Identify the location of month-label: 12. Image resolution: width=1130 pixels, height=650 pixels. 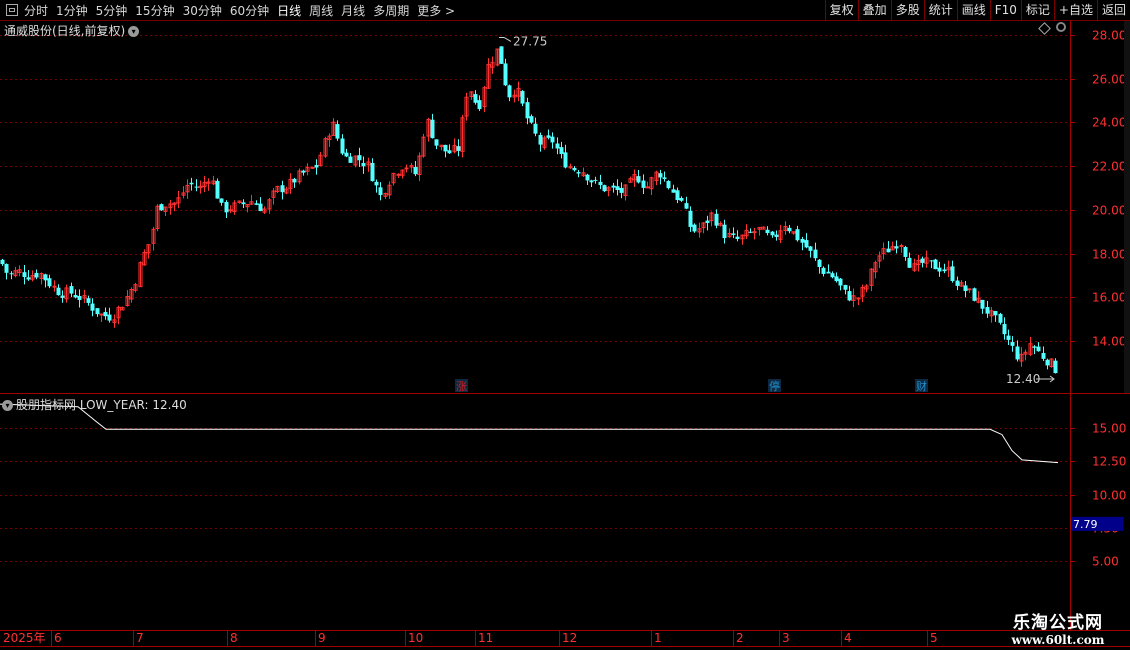
(569, 638).